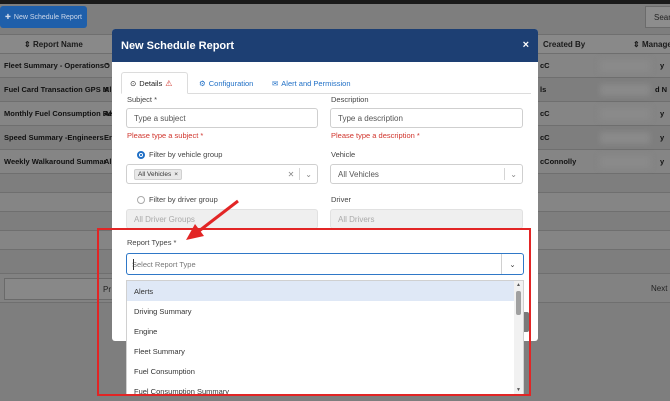  Describe the element at coordinates (526, 45) in the screenshot. I see `close-icon: ×` at that location.